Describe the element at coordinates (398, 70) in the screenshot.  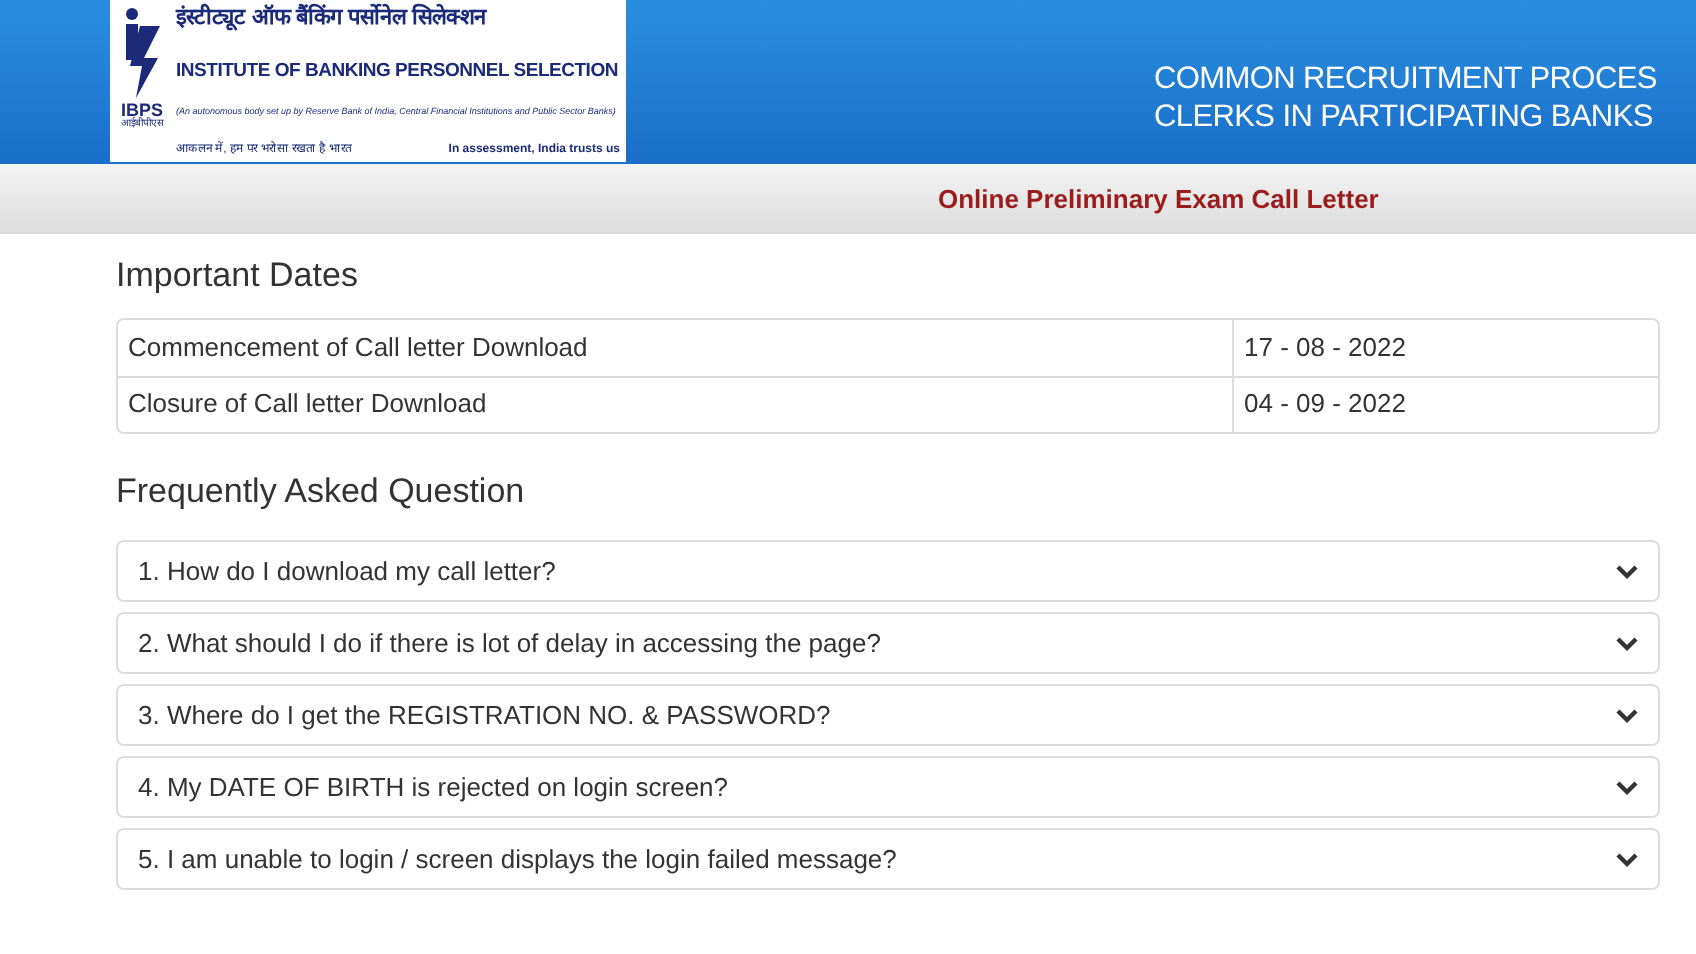
I see `logo-title: INSTITUTE OF BANKING PERSONNEL SELECTION` at that location.